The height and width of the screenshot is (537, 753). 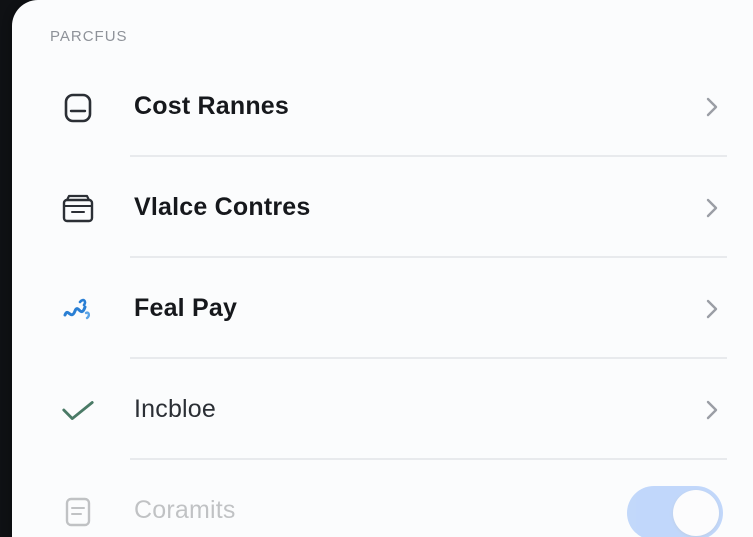 I want to click on wave-icon, so click(x=78, y=310).